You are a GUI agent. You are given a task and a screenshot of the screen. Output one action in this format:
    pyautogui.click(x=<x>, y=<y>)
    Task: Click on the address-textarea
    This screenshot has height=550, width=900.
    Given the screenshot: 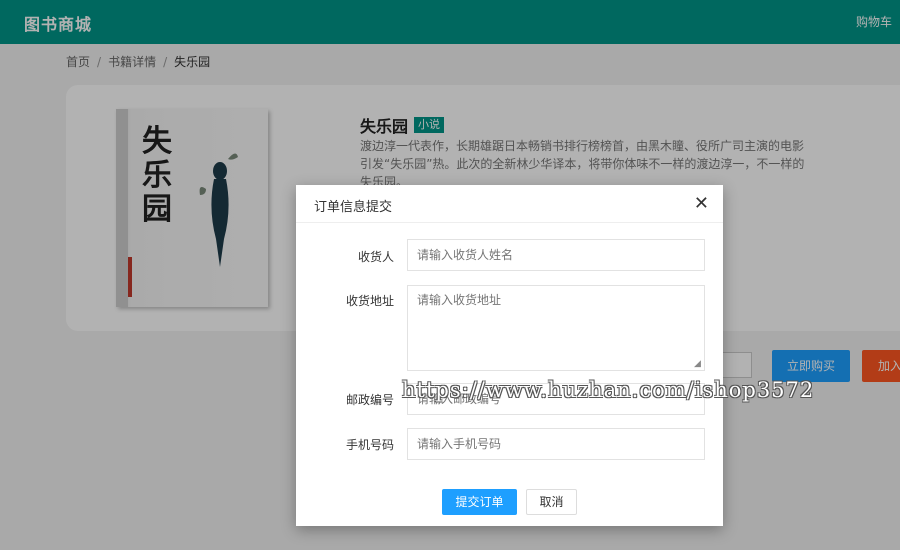 What is the action you would take?
    pyautogui.click(x=556, y=328)
    